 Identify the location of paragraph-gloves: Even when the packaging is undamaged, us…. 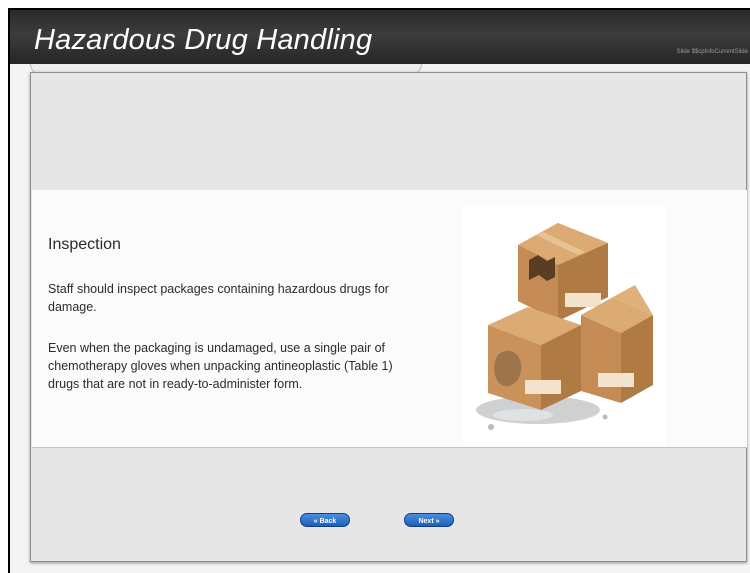
(220, 366).